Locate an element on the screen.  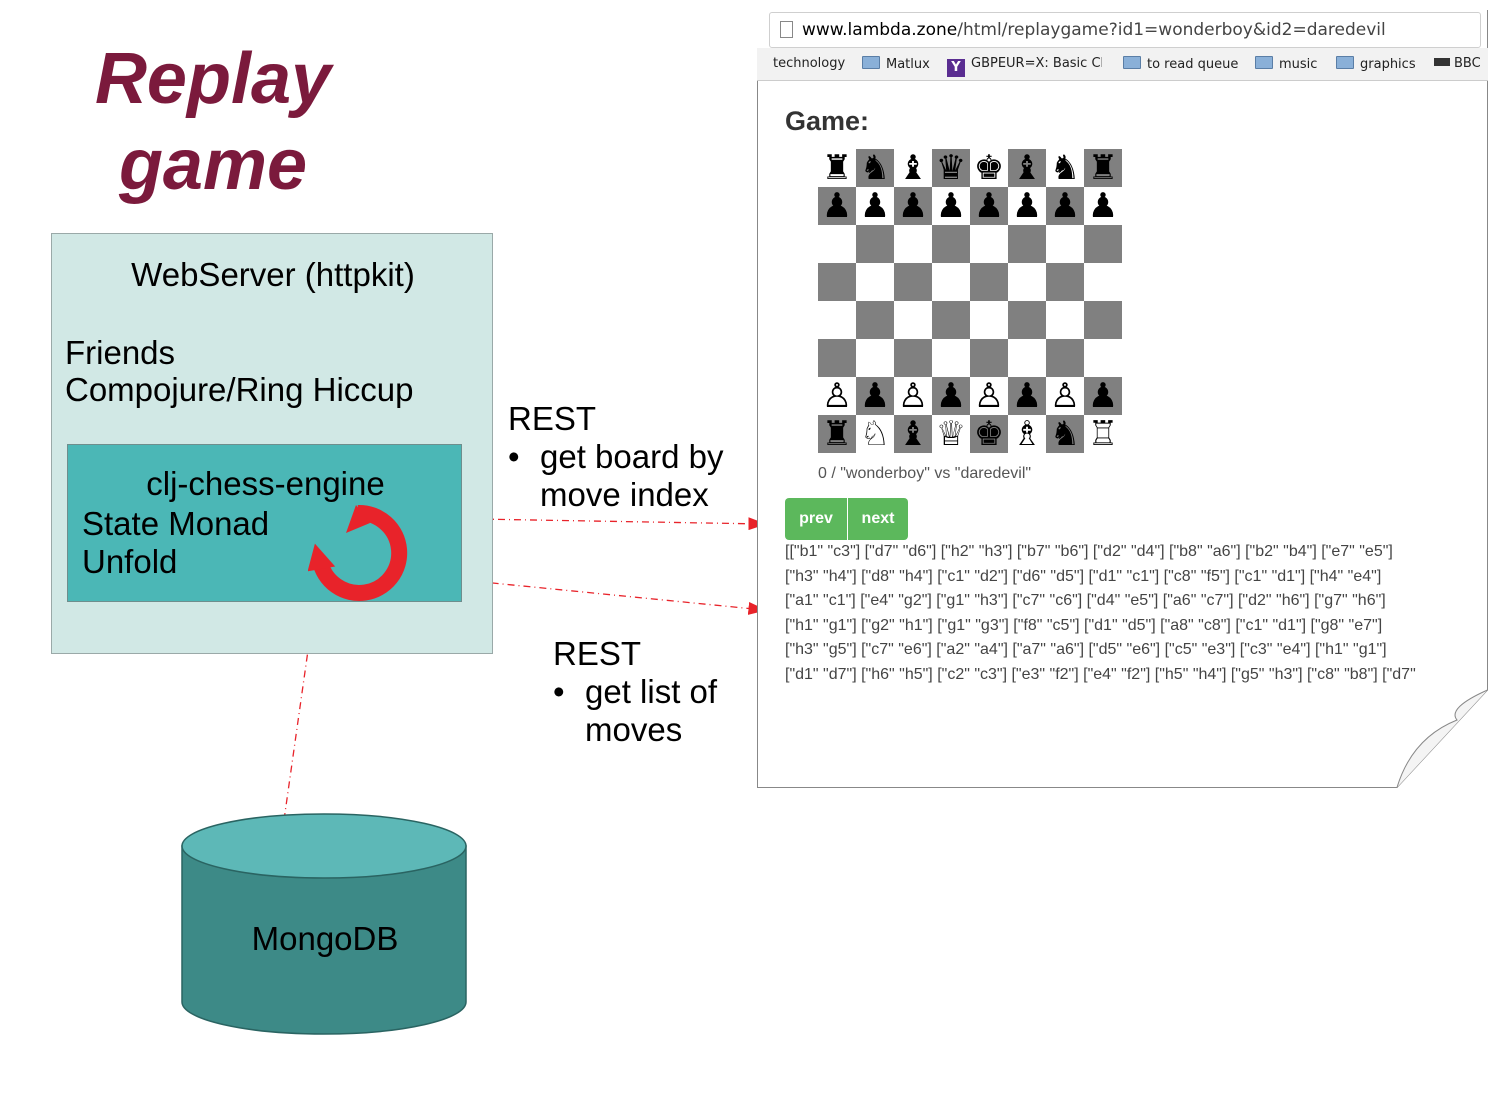
bookmark-label: GBPEUR=X: Basic Ch is located at coordinates (1036, 63).